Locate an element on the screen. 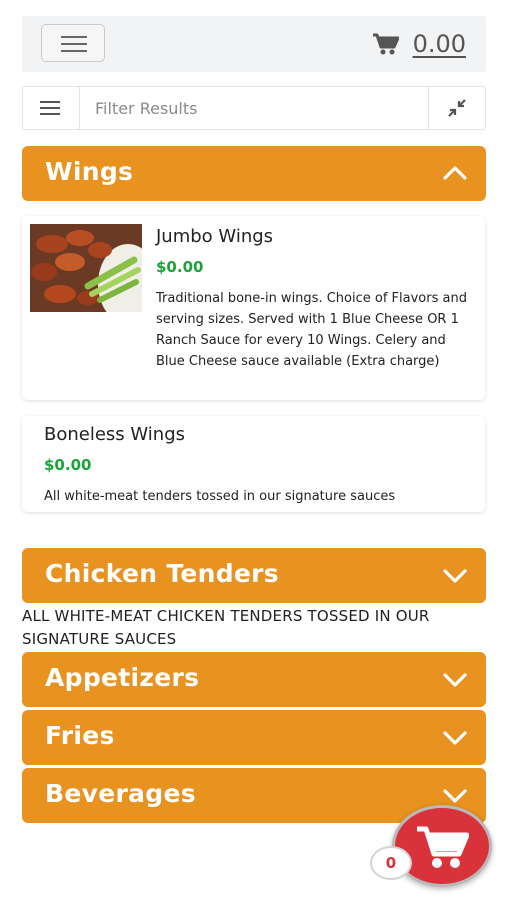  category-header-chicken-tenders: Chicken Tenders is located at coordinates (254, 575).